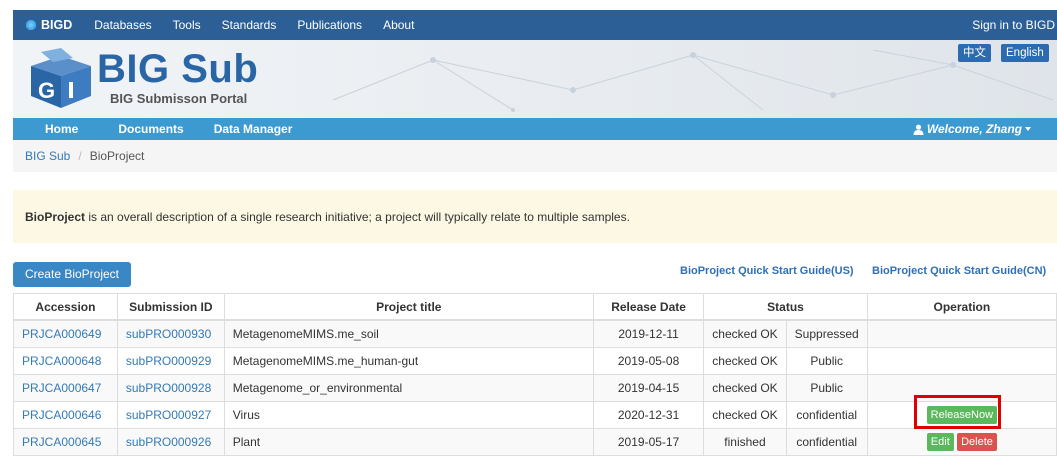 The width and height of the screenshot is (1057, 456). What do you see at coordinates (408, 361) in the screenshot?
I see `project-title: MetagenomeMIMS.me_human-gut` at bounding box center [408, 361].